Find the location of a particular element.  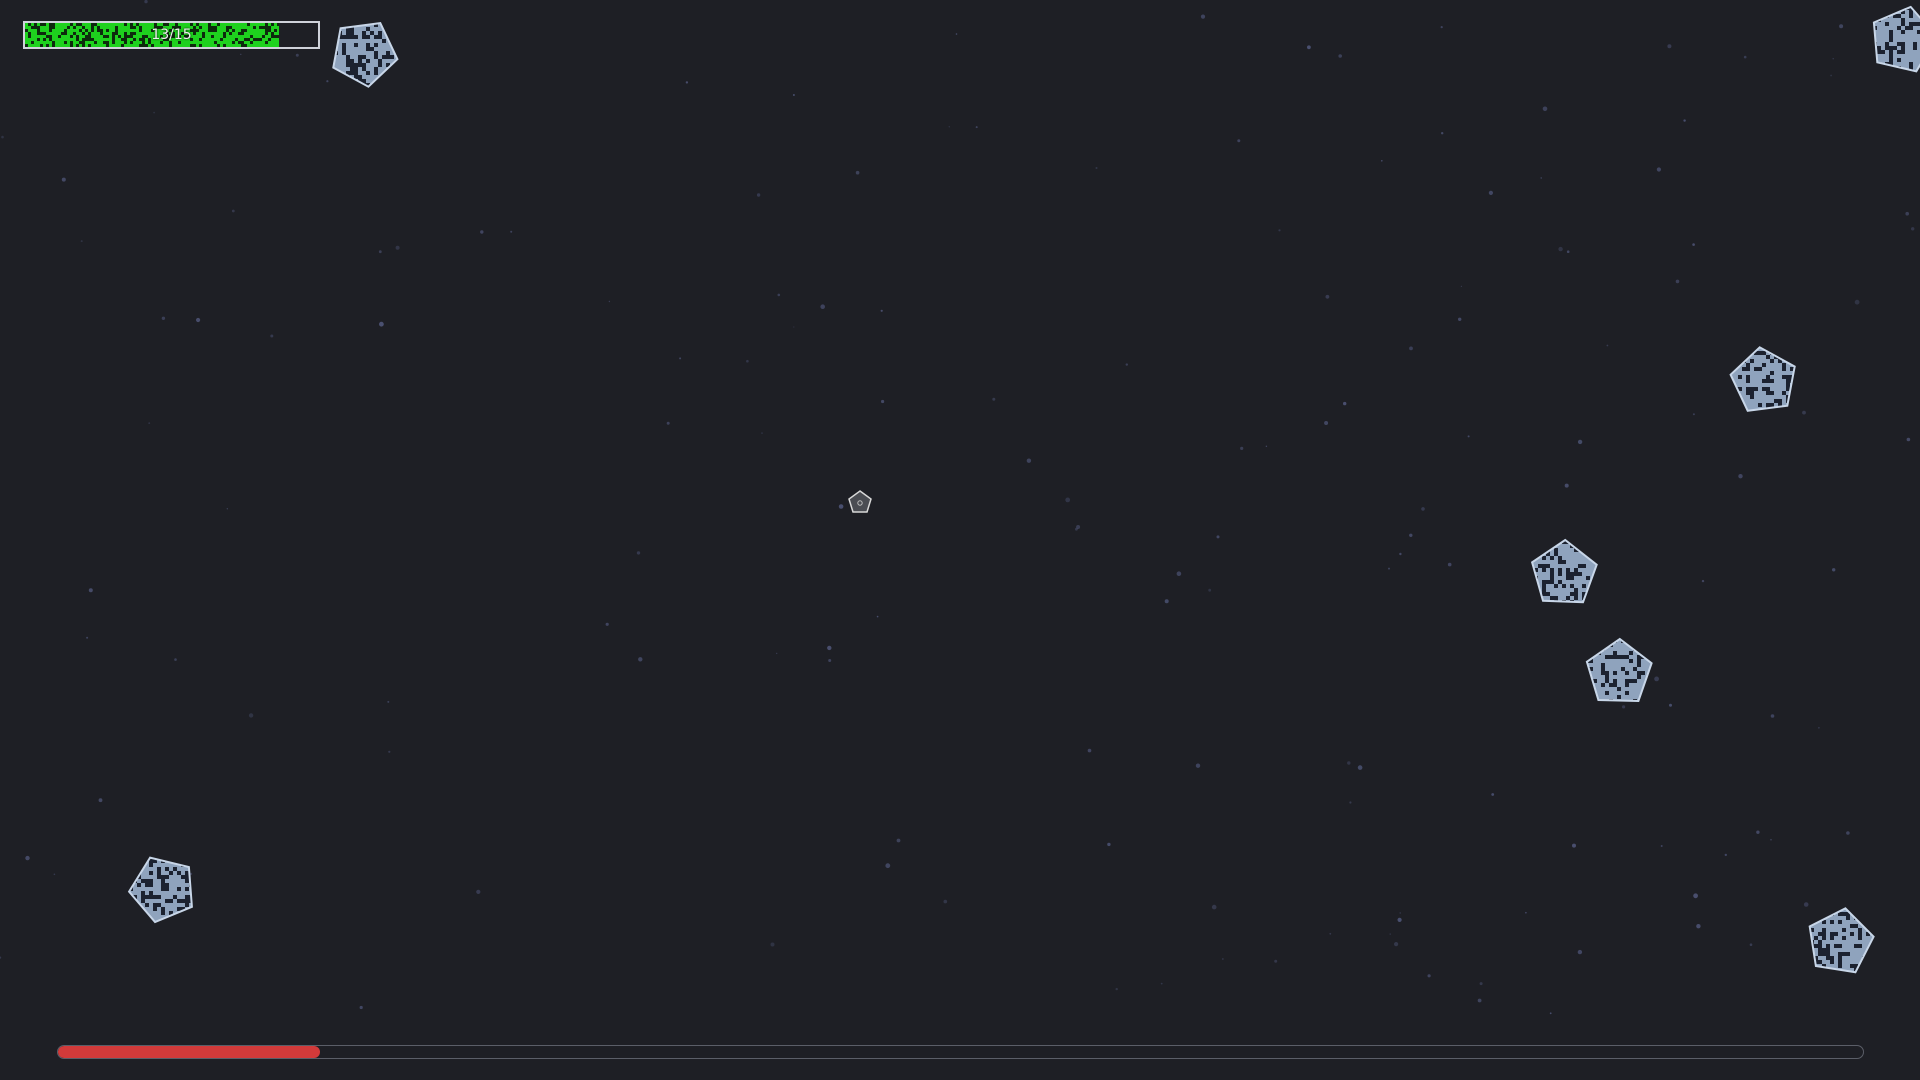

level-progress-bar is located at coordinates (960, 1052).